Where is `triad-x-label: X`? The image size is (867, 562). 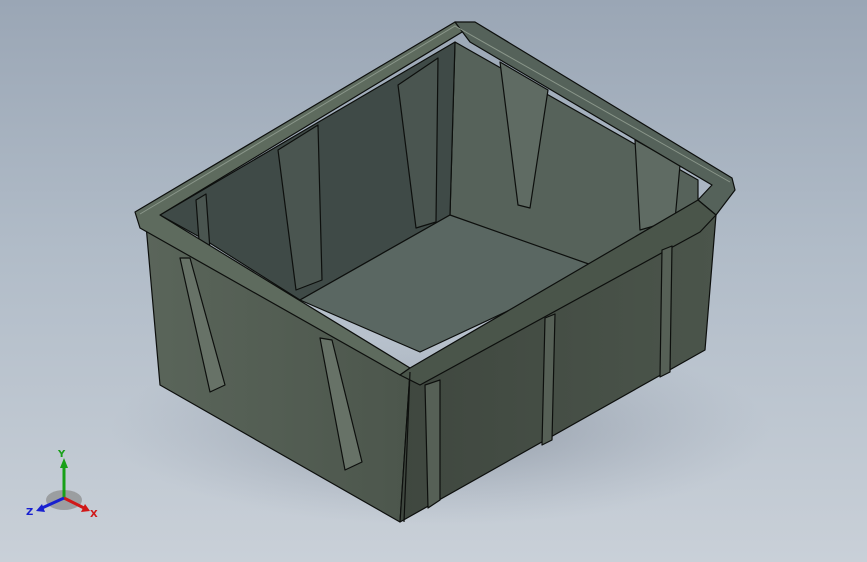 triad-x-label: X is located at coordinates (94, 514).